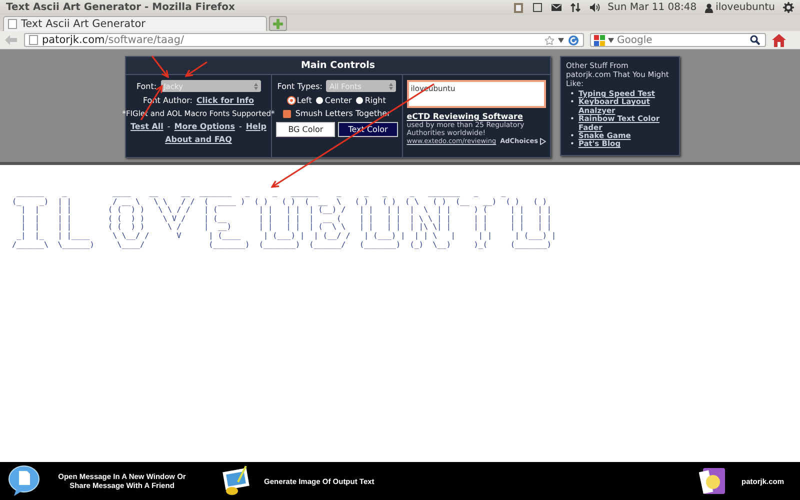 The height and width of the screenshot is (500, 800). I want to click on speaker-icon, so click(594, 7).